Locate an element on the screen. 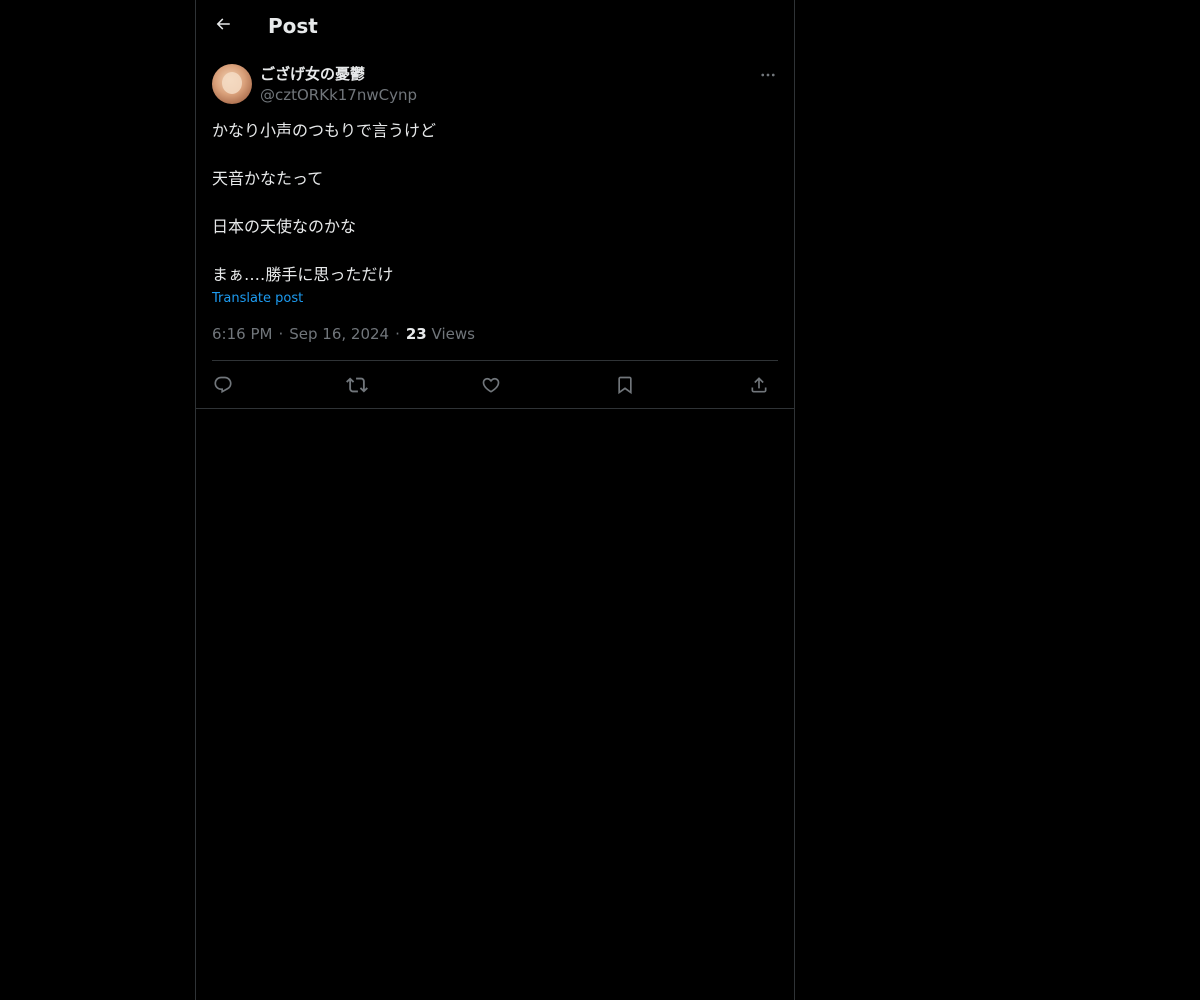  like-icon is located at coordinates (491, 385).